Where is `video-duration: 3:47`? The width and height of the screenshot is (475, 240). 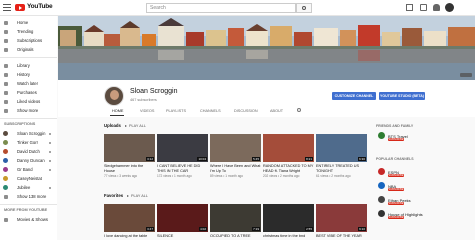
video-duration: 3:47 is located at coordinates (150, 229).